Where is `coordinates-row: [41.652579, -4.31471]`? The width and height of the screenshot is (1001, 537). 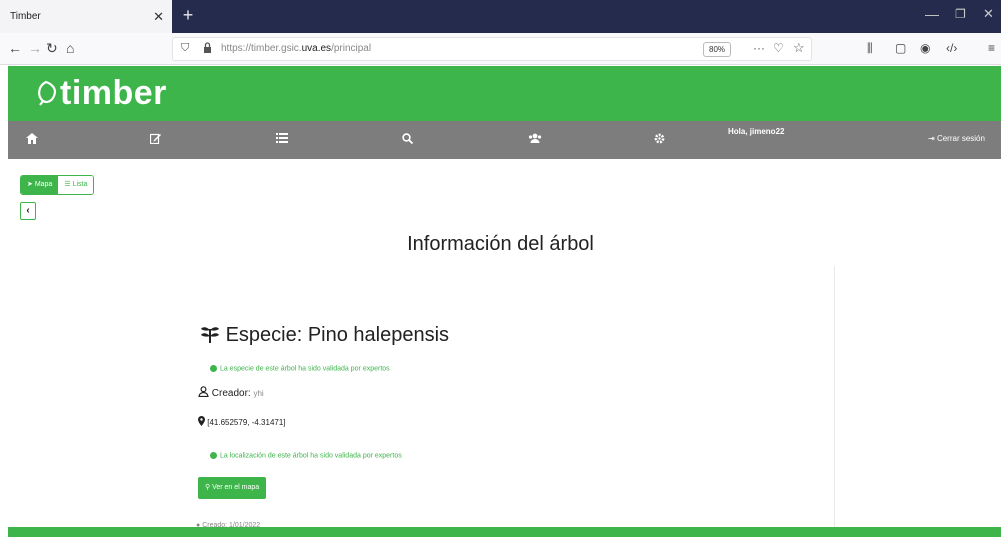
coordinates-row: [41.652579, -4.31471] is located at coordinates (242, 421).